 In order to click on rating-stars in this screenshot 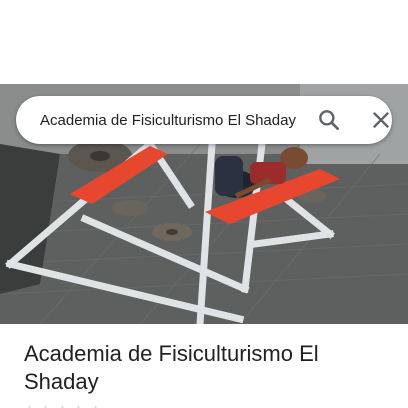, I will do `click(63, 406)`.